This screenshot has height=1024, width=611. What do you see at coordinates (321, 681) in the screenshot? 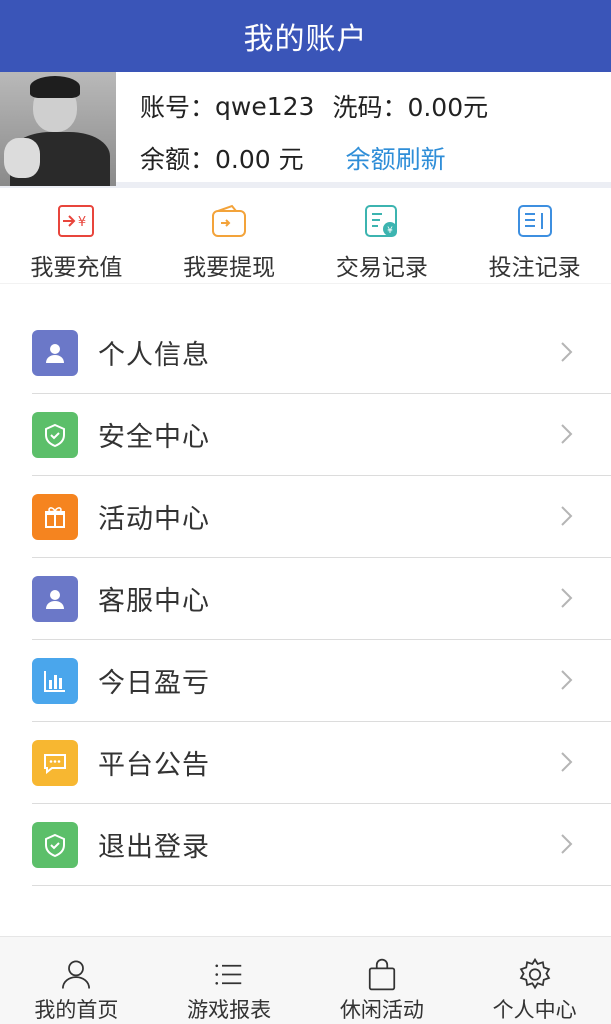
I see `menu-item-today-profit: 今日盈亏` at bounding box center [321, 681].